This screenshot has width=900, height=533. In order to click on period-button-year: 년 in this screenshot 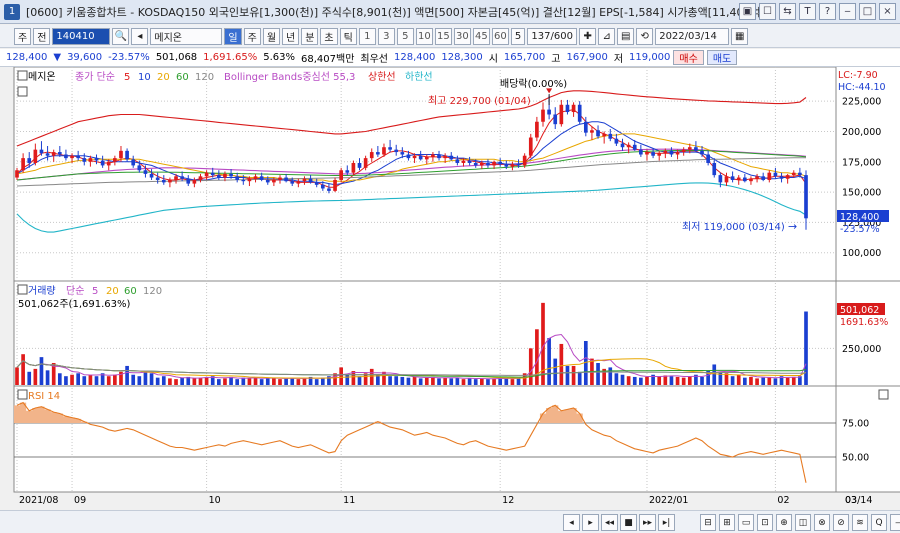, I will do `click(291, 36)`.